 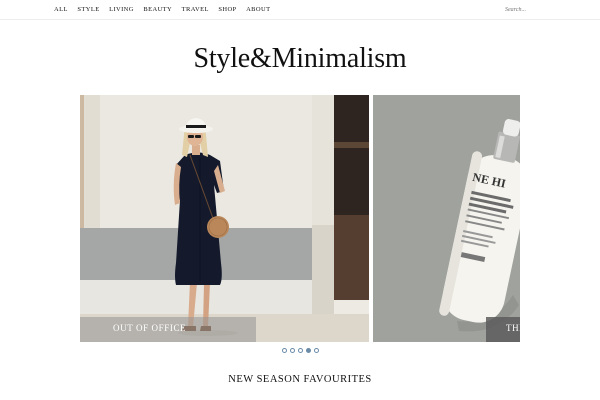 What do you see at coordinates (300, 59) in the screenshot?
I see `site-title: Style&Minimalism` at bounding box center [300, 59].